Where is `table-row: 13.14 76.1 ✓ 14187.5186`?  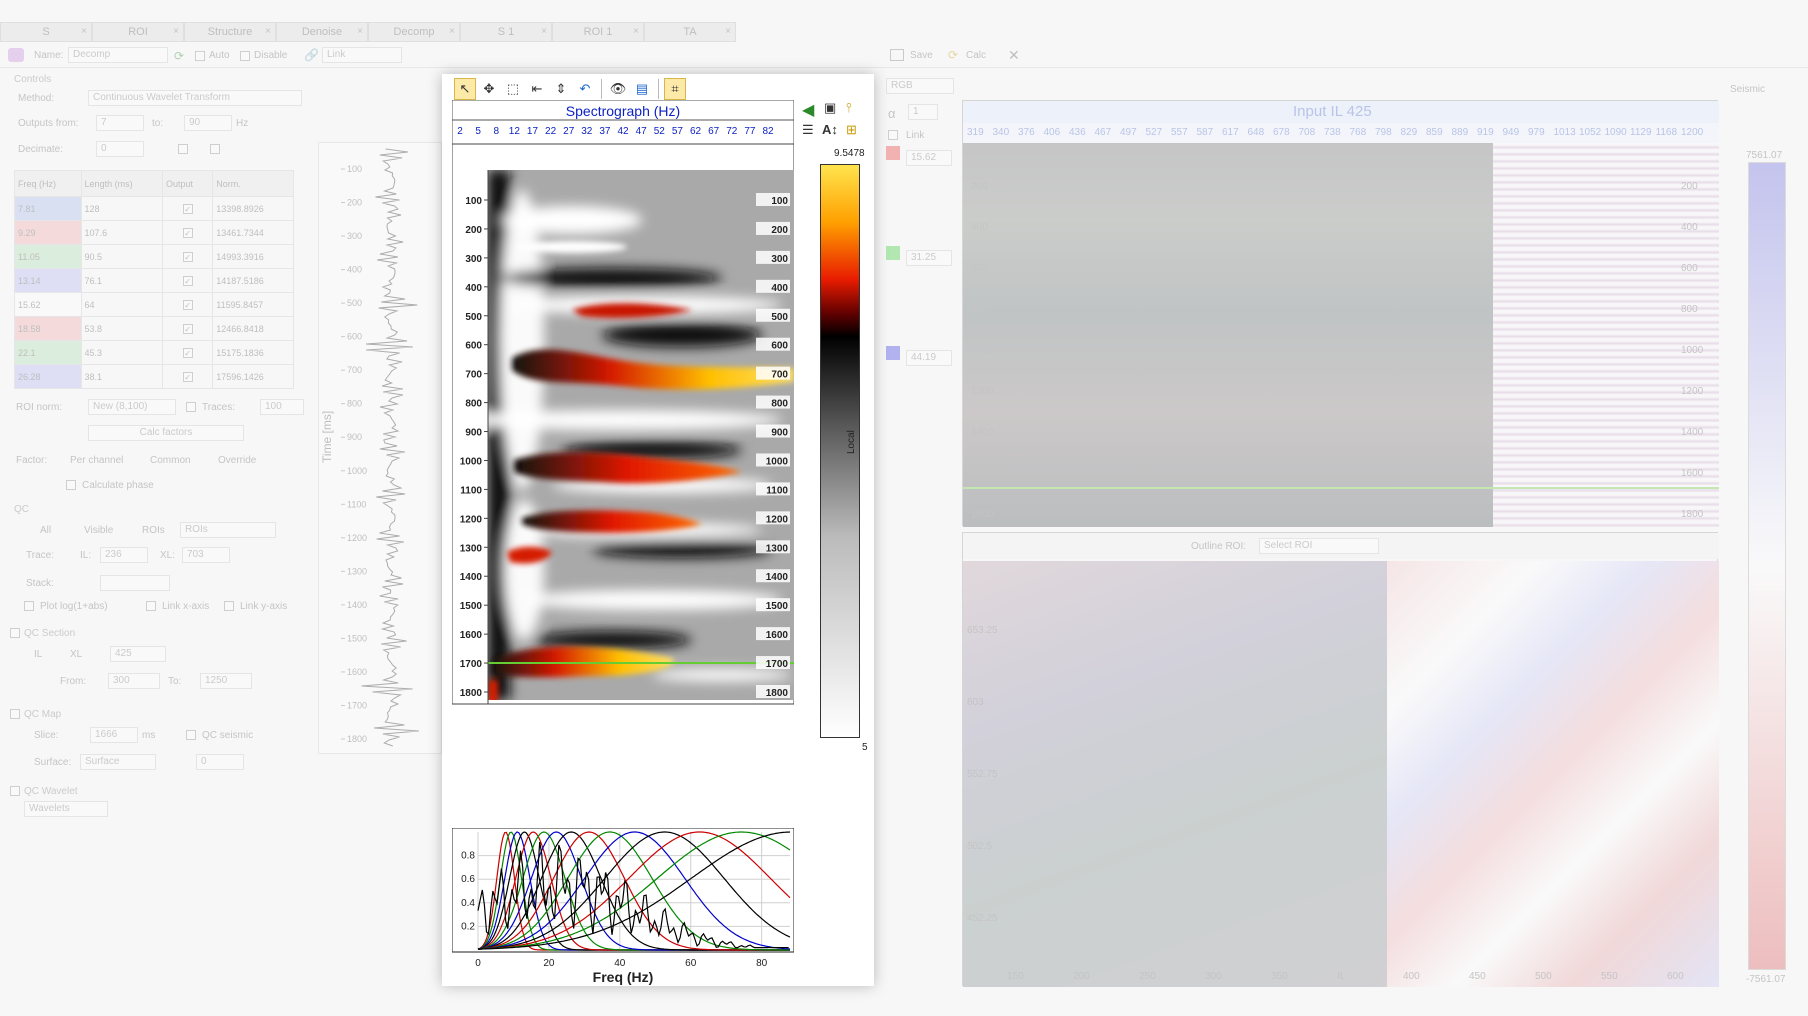 table-row: 13.14 76.1 ✓ 14187.5186 is located at coordinates (154, 280).